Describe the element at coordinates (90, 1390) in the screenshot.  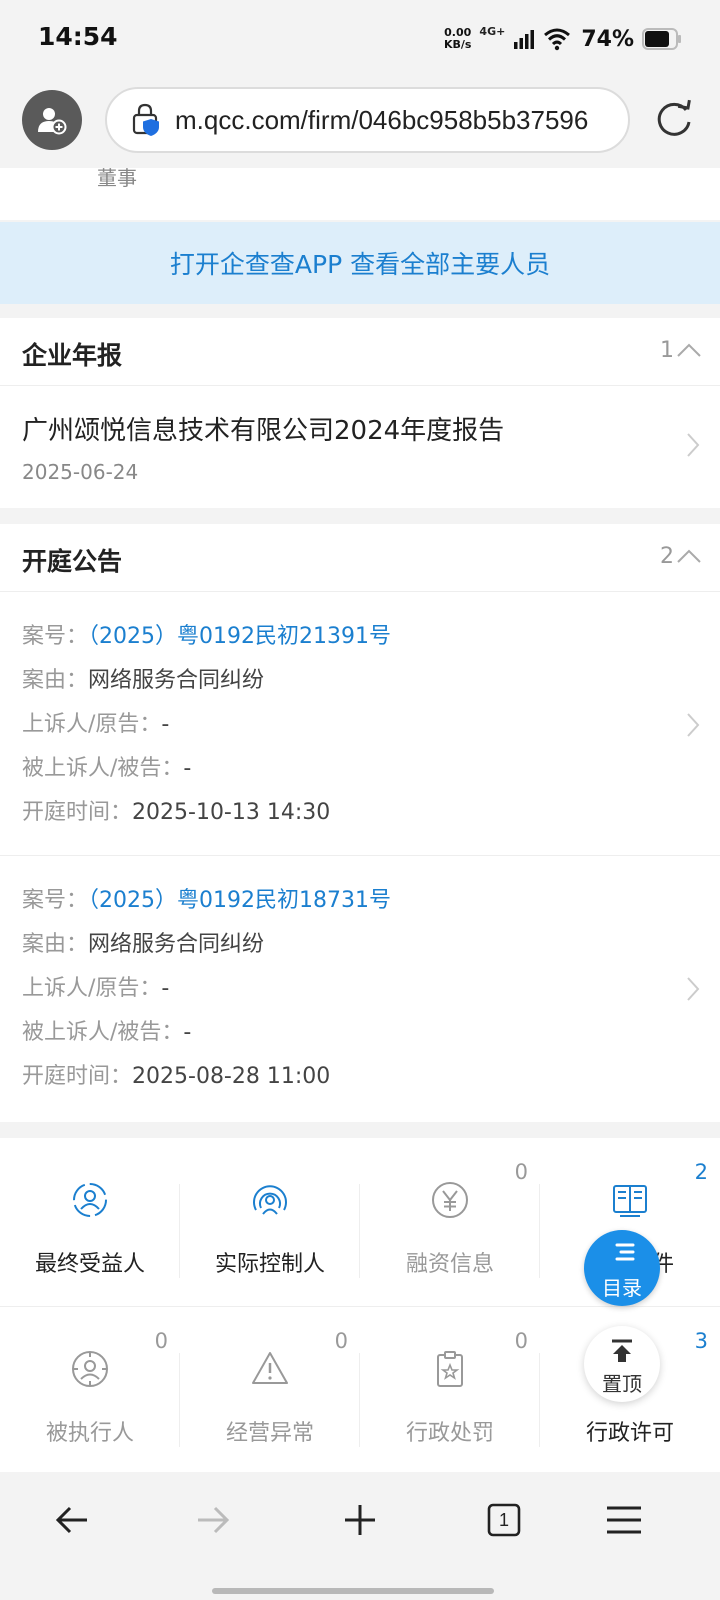
I see `grid-item-executed-person: 0 被执行人` at that location.